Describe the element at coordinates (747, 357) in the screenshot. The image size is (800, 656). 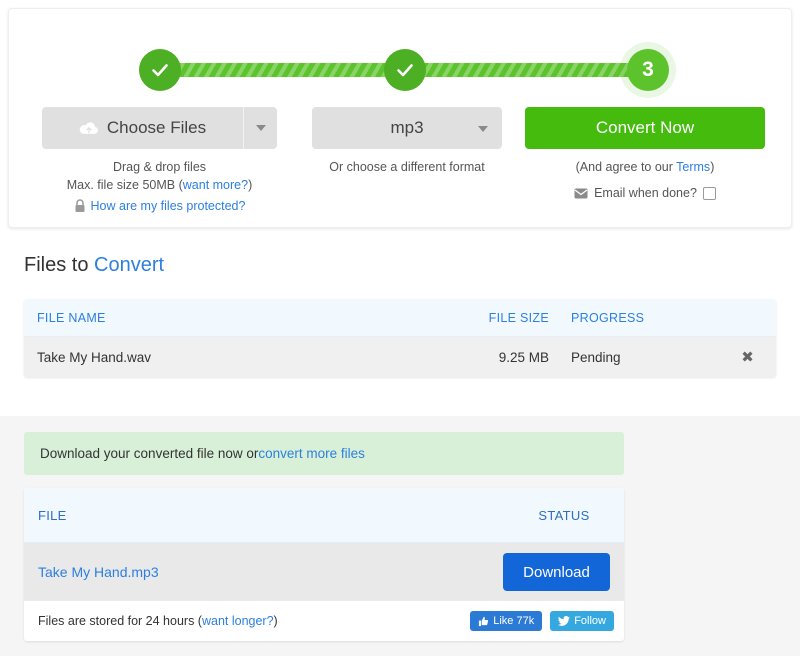
I see `remove-file-icon: ✖` at that location.